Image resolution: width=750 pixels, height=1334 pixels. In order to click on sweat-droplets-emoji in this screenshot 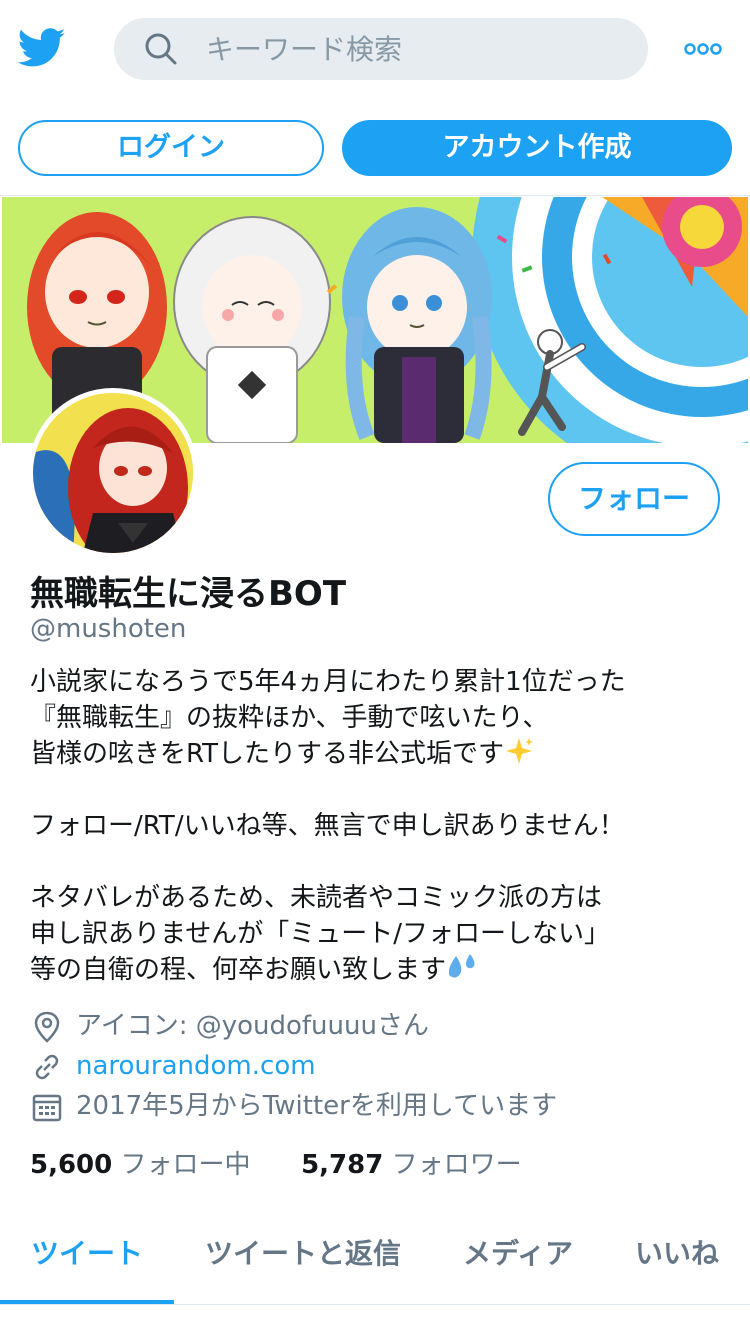, I will do `click(461, 966)`.